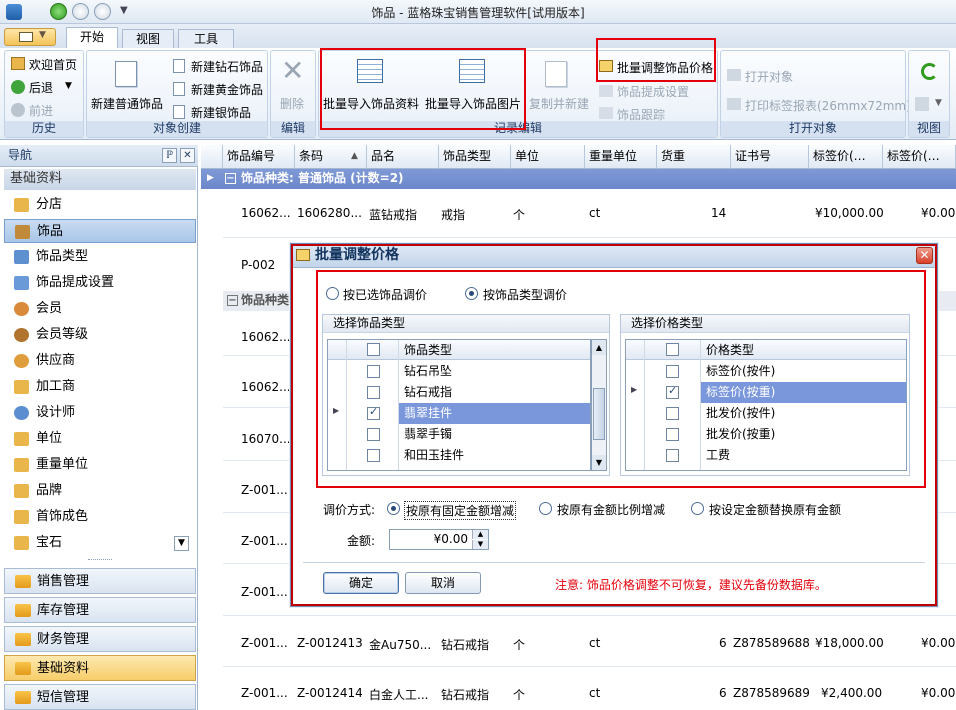 The width and height of the screenshot is (956, 710). I want to click on row1-price1: ¥10,000.00, so click(849, 213).